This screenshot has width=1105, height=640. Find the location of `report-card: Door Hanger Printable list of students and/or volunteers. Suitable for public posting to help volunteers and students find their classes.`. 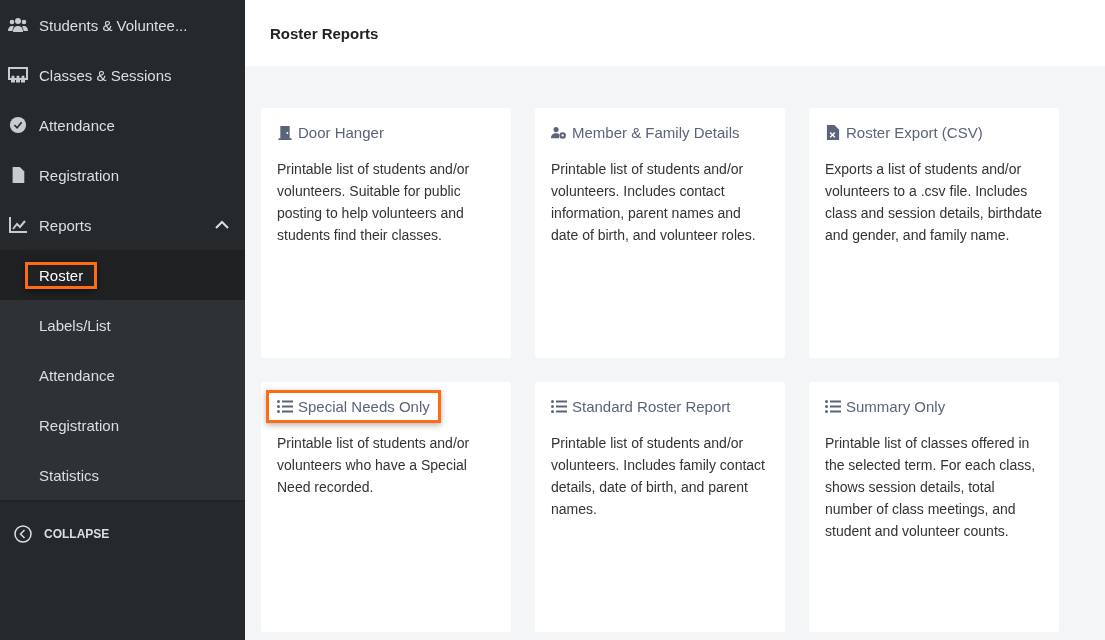

report-card: Door Hanger Printable list of students and/or volunteers. Suitable for public posting to help volunteers and students find their classes. is located at coordinates (386, 233).